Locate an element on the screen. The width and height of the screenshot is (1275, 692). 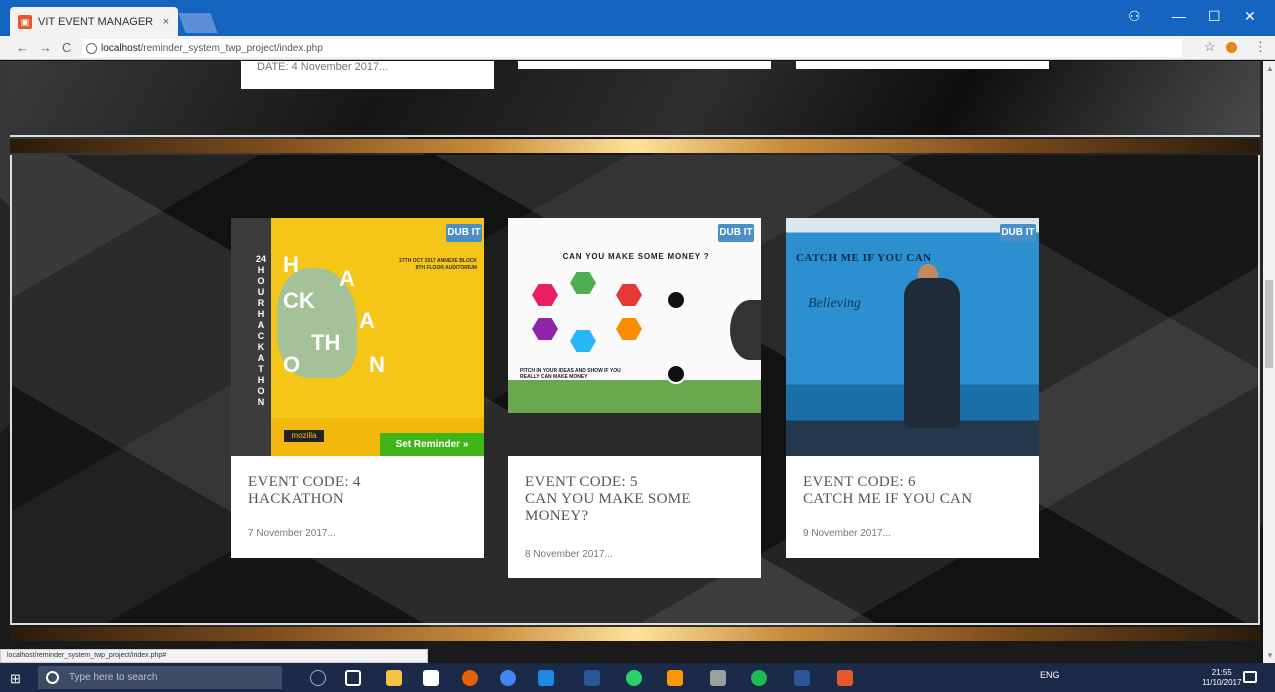
extension-icon is located at coordinates (1231, 47).